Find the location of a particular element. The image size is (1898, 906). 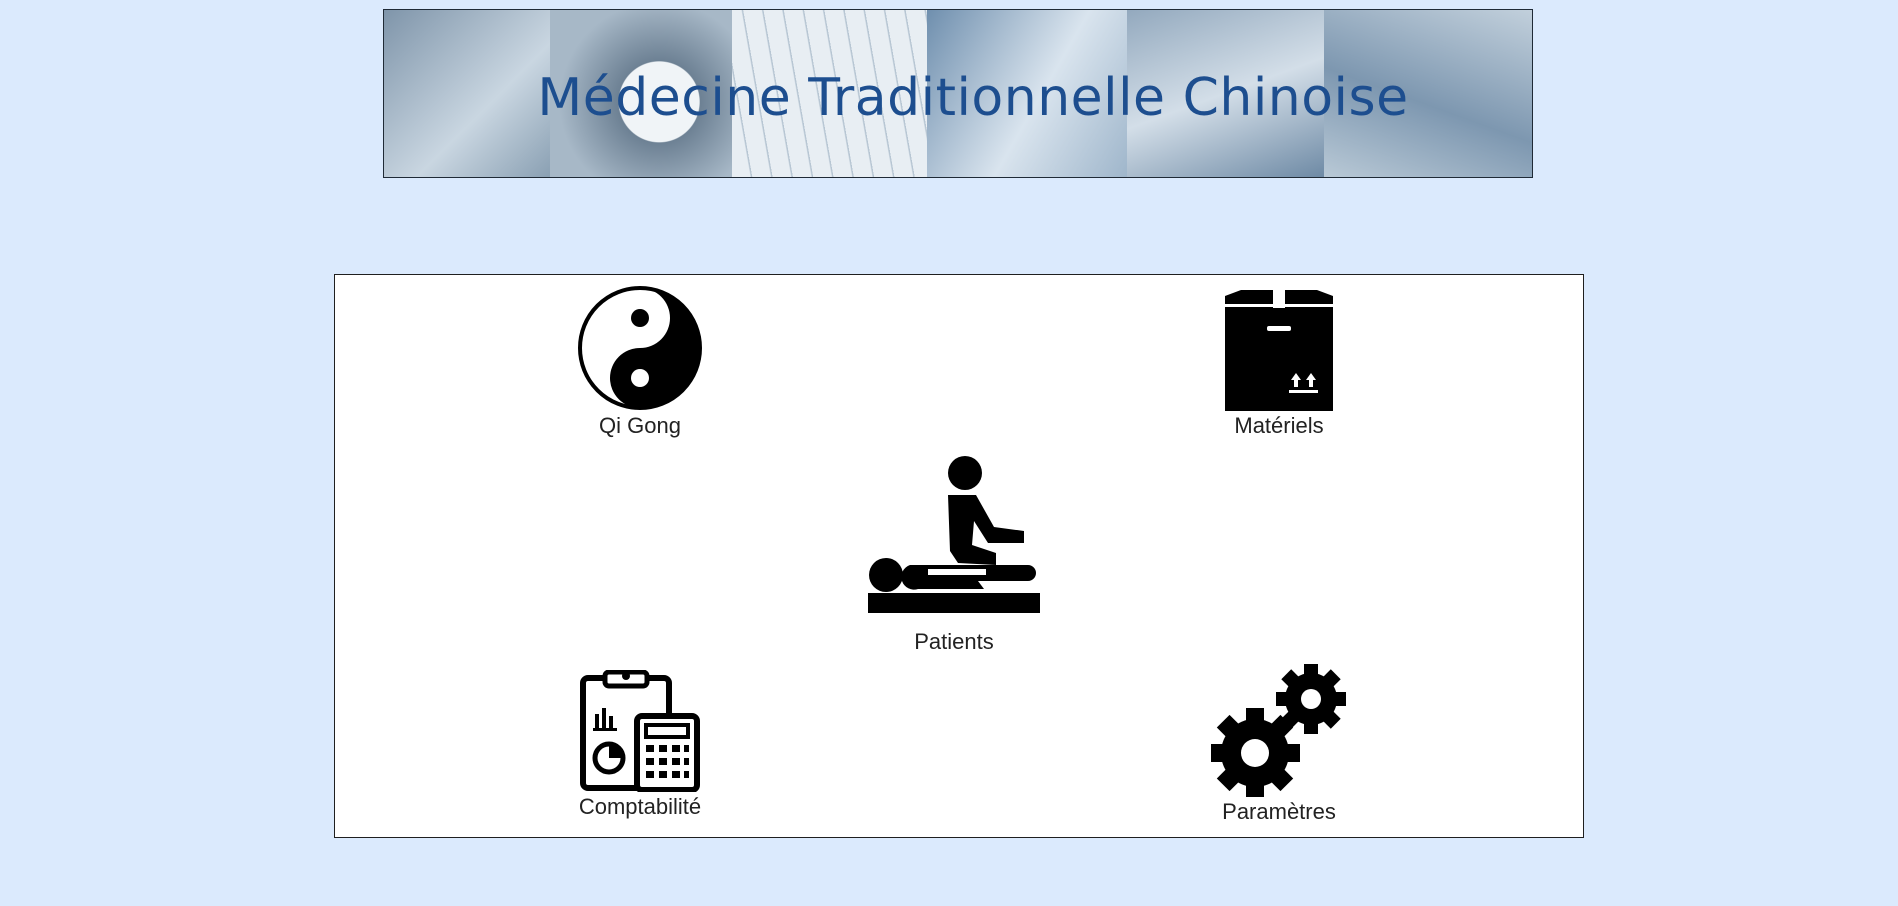

page-title: Médecine Traditionnelle Chinoise is located at coordinates (973, 98).